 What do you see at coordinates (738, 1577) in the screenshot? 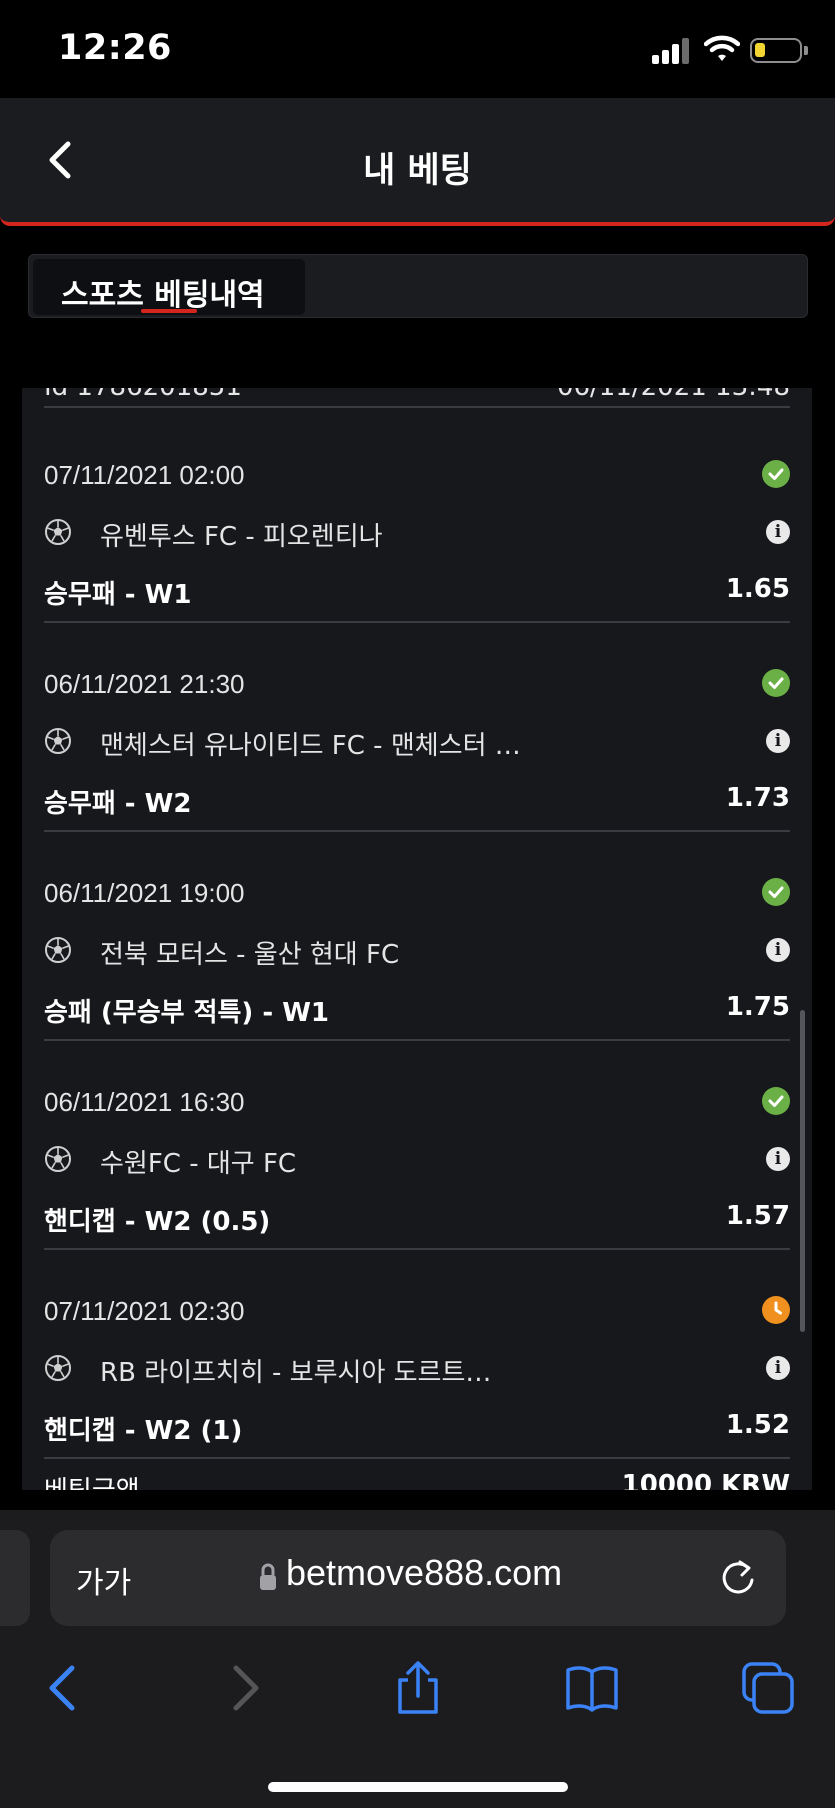
I see `reload-icon` at bounding box center [738, 1577].